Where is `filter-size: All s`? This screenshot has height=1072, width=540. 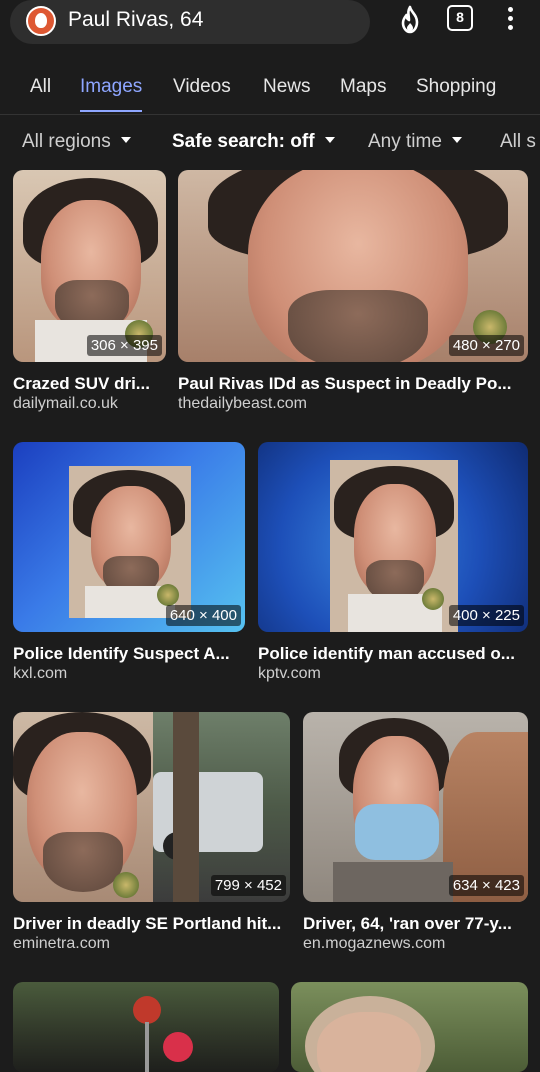 filter-size: All s is located at coordinates (518, 142).